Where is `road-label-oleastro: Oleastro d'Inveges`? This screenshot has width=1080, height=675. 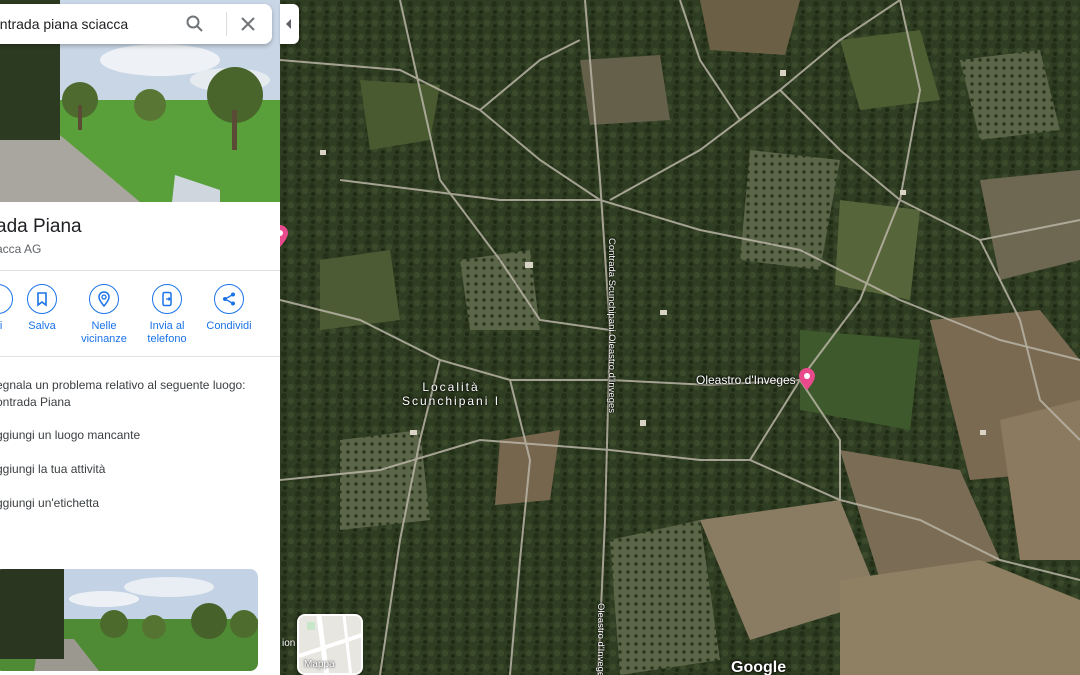
road-label-oleastro: Oleastro d'Inveges is located at coordinates (600, 639).